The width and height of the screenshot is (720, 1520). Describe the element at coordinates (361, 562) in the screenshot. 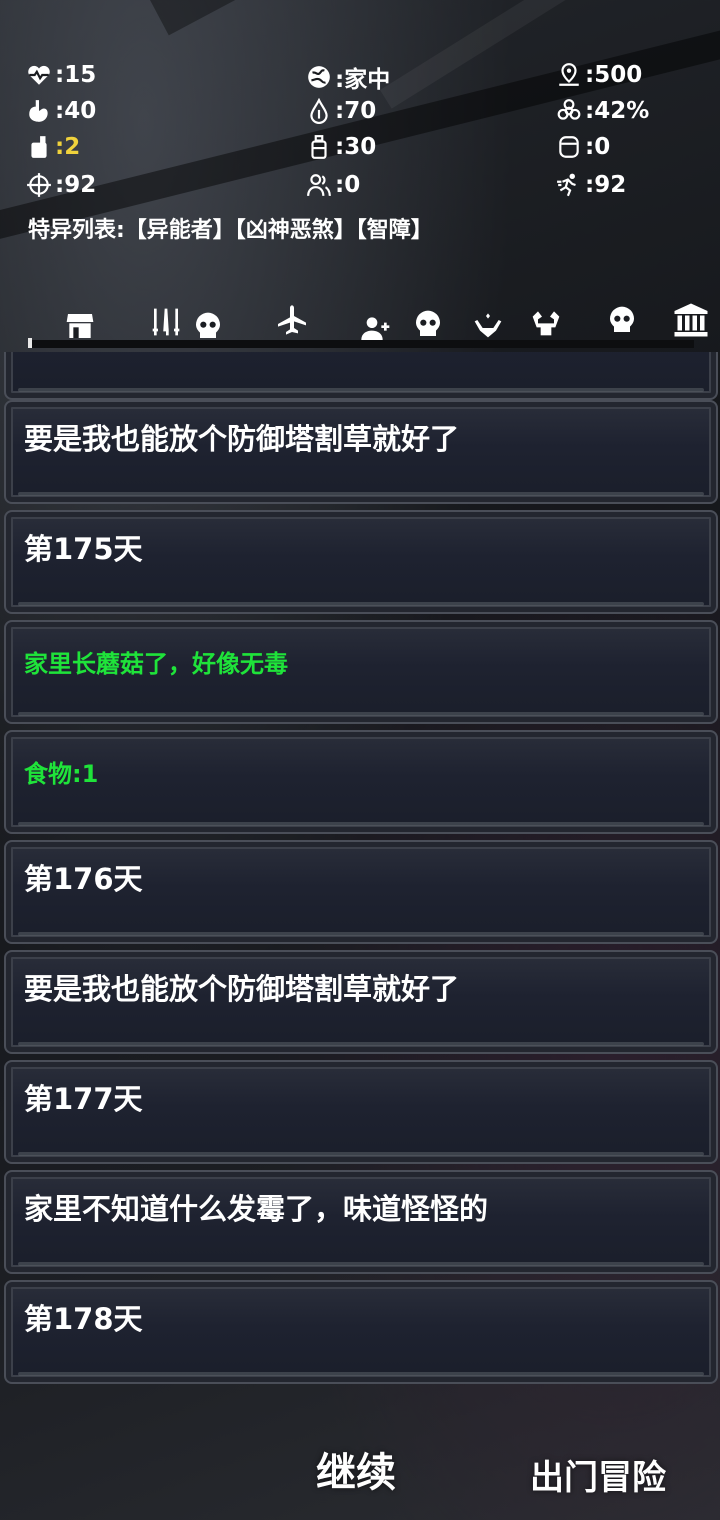

I see `log-entry: 第175天` at that location.